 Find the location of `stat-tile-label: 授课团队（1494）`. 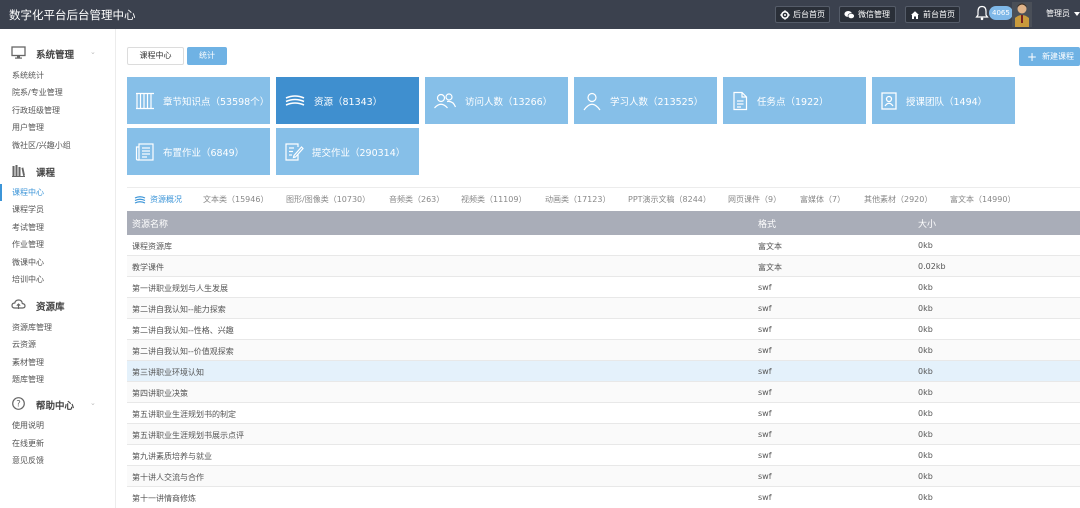

stat-tile-label: 授课团队（1494） is located at coordinates (947, 102).